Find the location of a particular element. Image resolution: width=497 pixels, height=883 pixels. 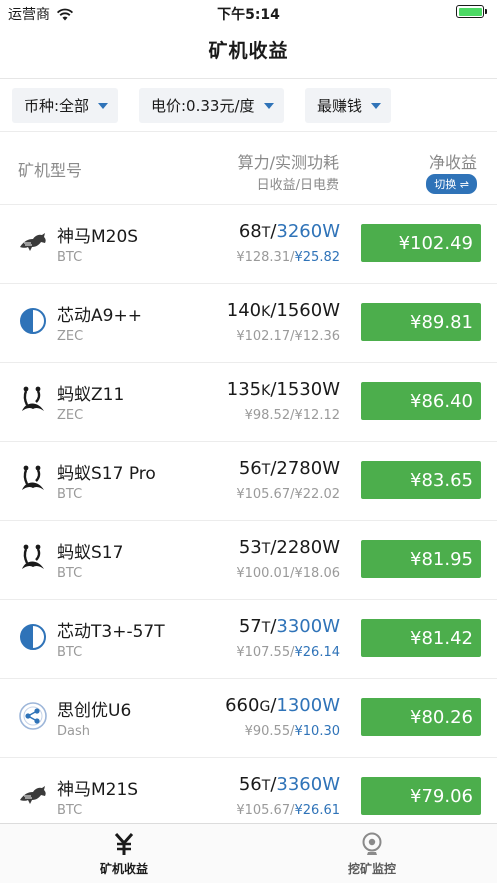

fee-value: ¥10.30 is located at coordinates (317, 731).